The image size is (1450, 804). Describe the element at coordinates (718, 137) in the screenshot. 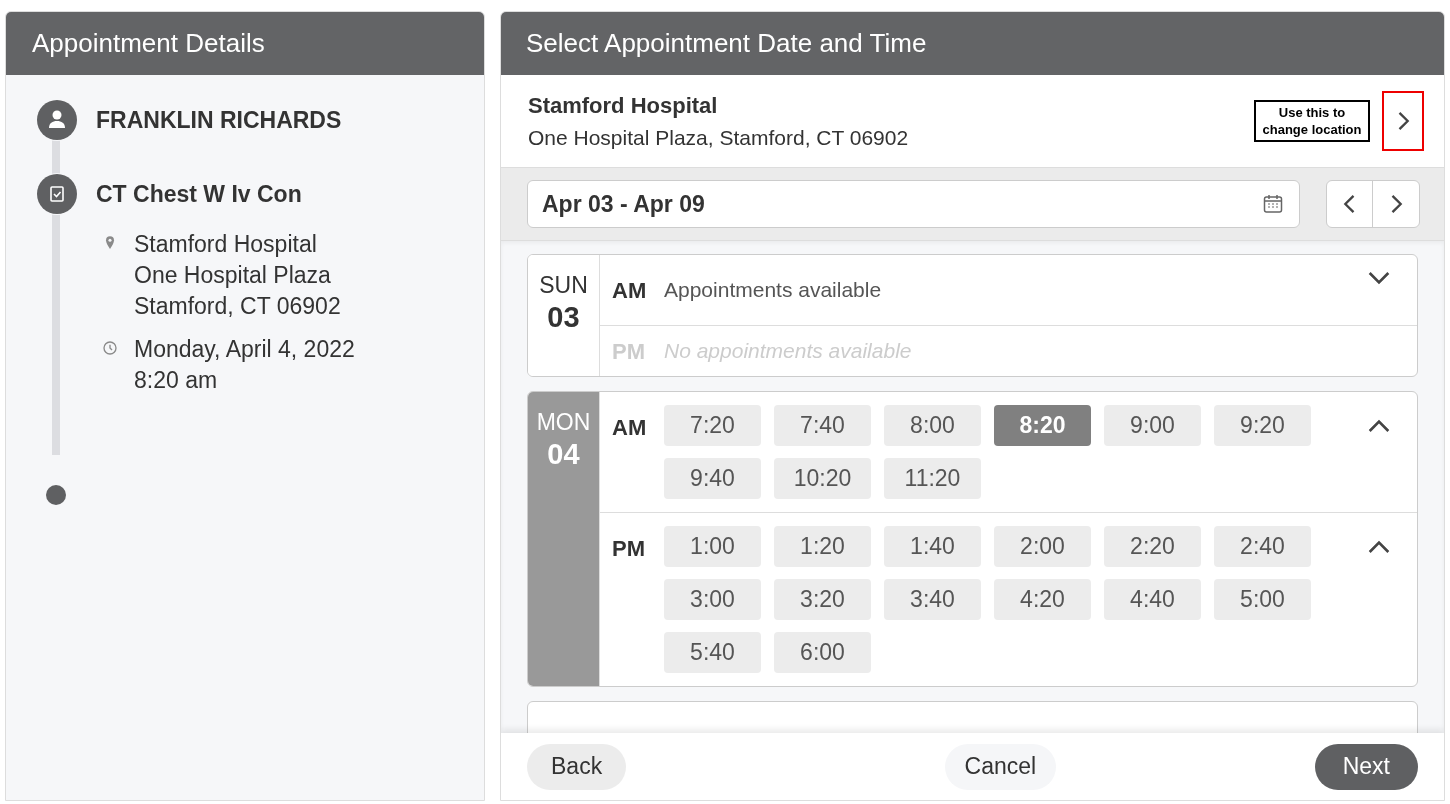

I see `location-address: One Hospital Plaza, Stamford, CT 06902` at that location.